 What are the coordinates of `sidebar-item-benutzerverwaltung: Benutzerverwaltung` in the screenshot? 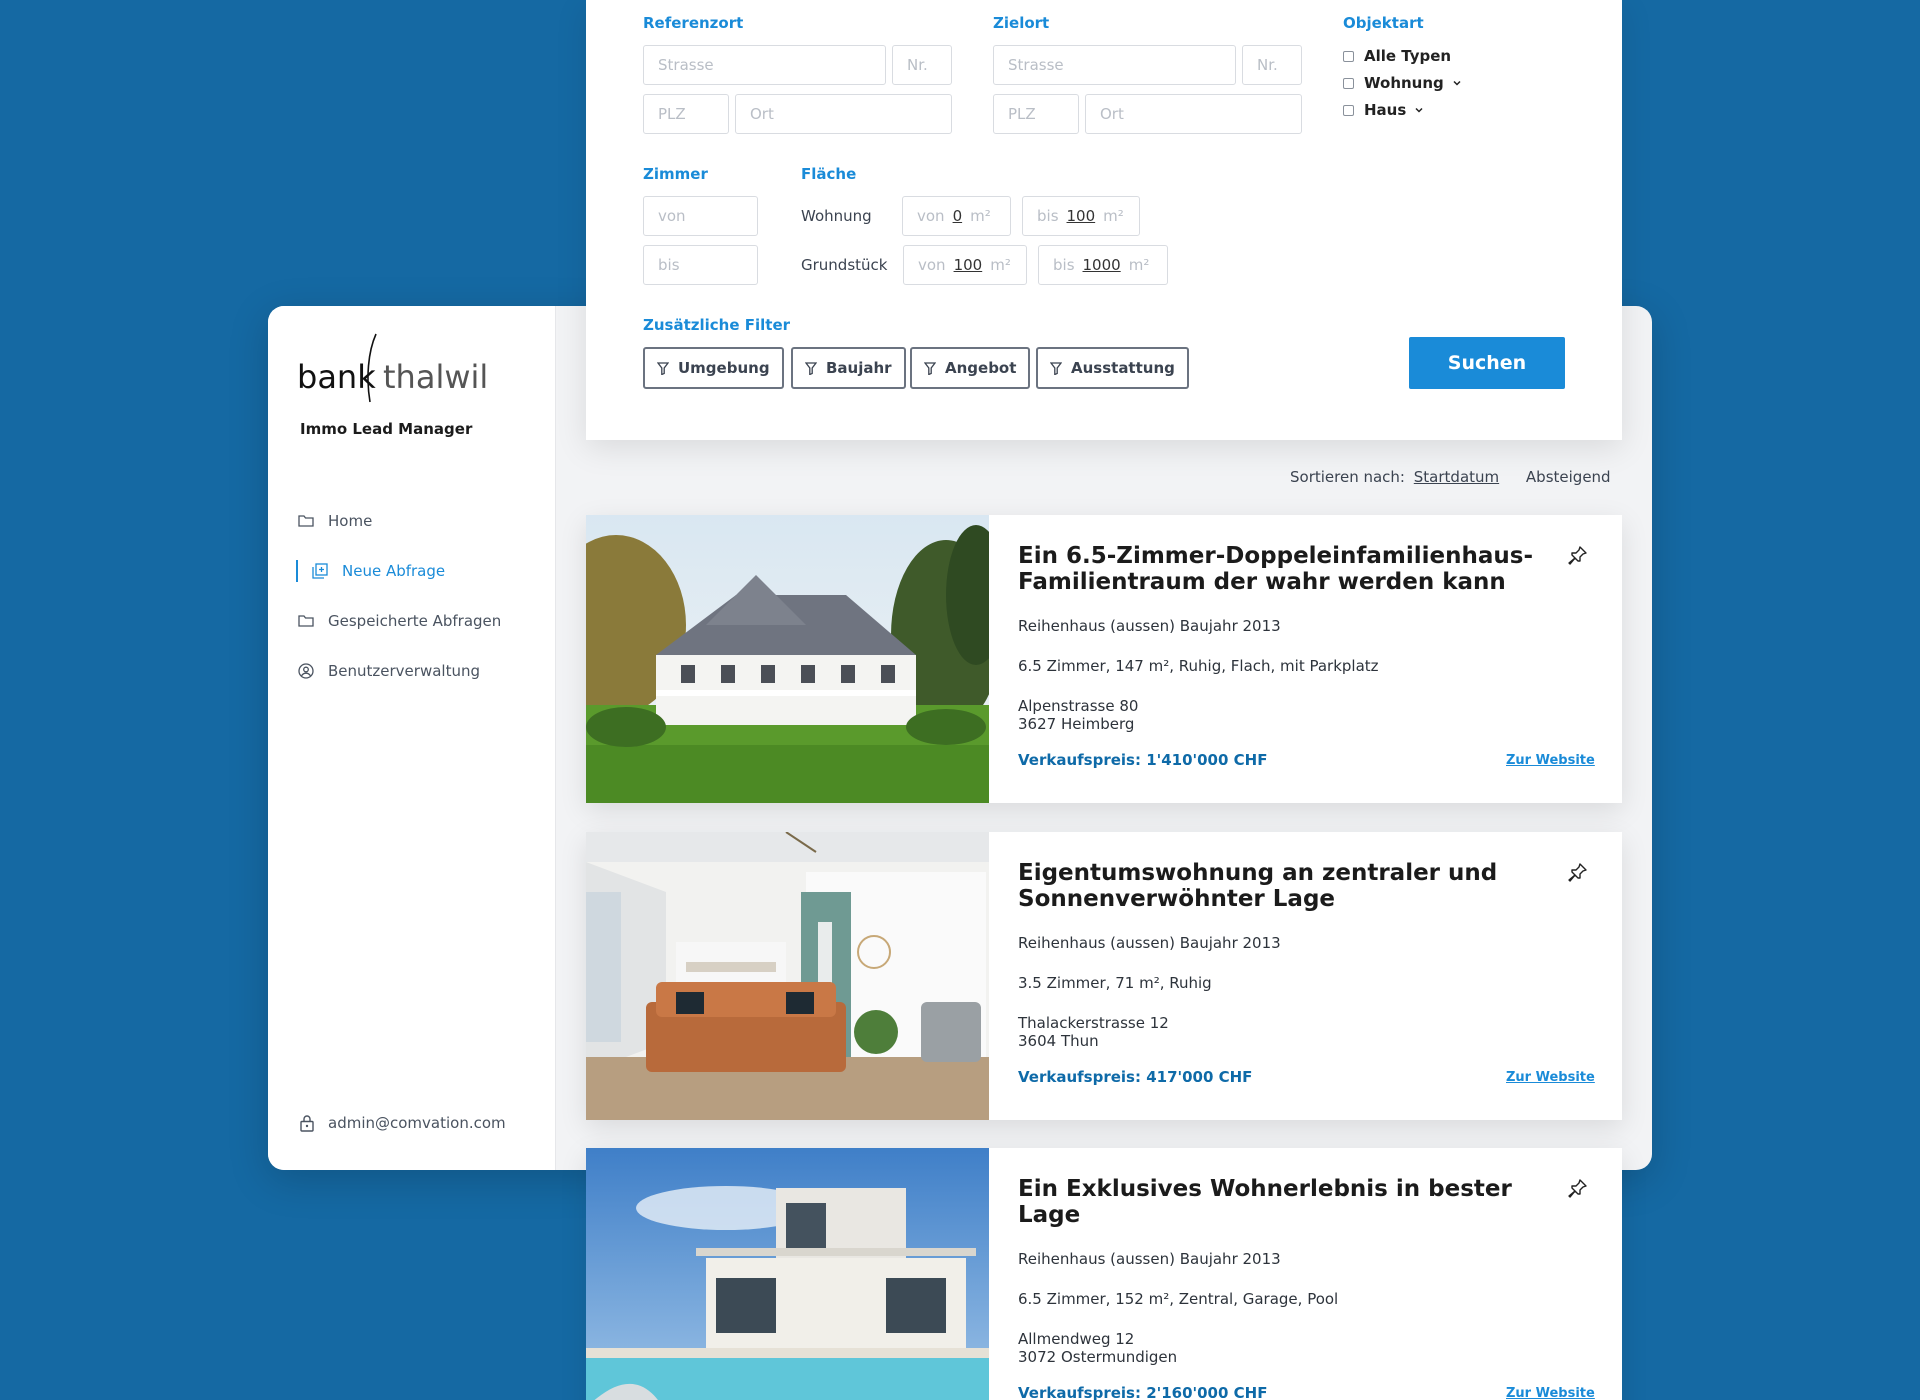 It's located at (418, 671).